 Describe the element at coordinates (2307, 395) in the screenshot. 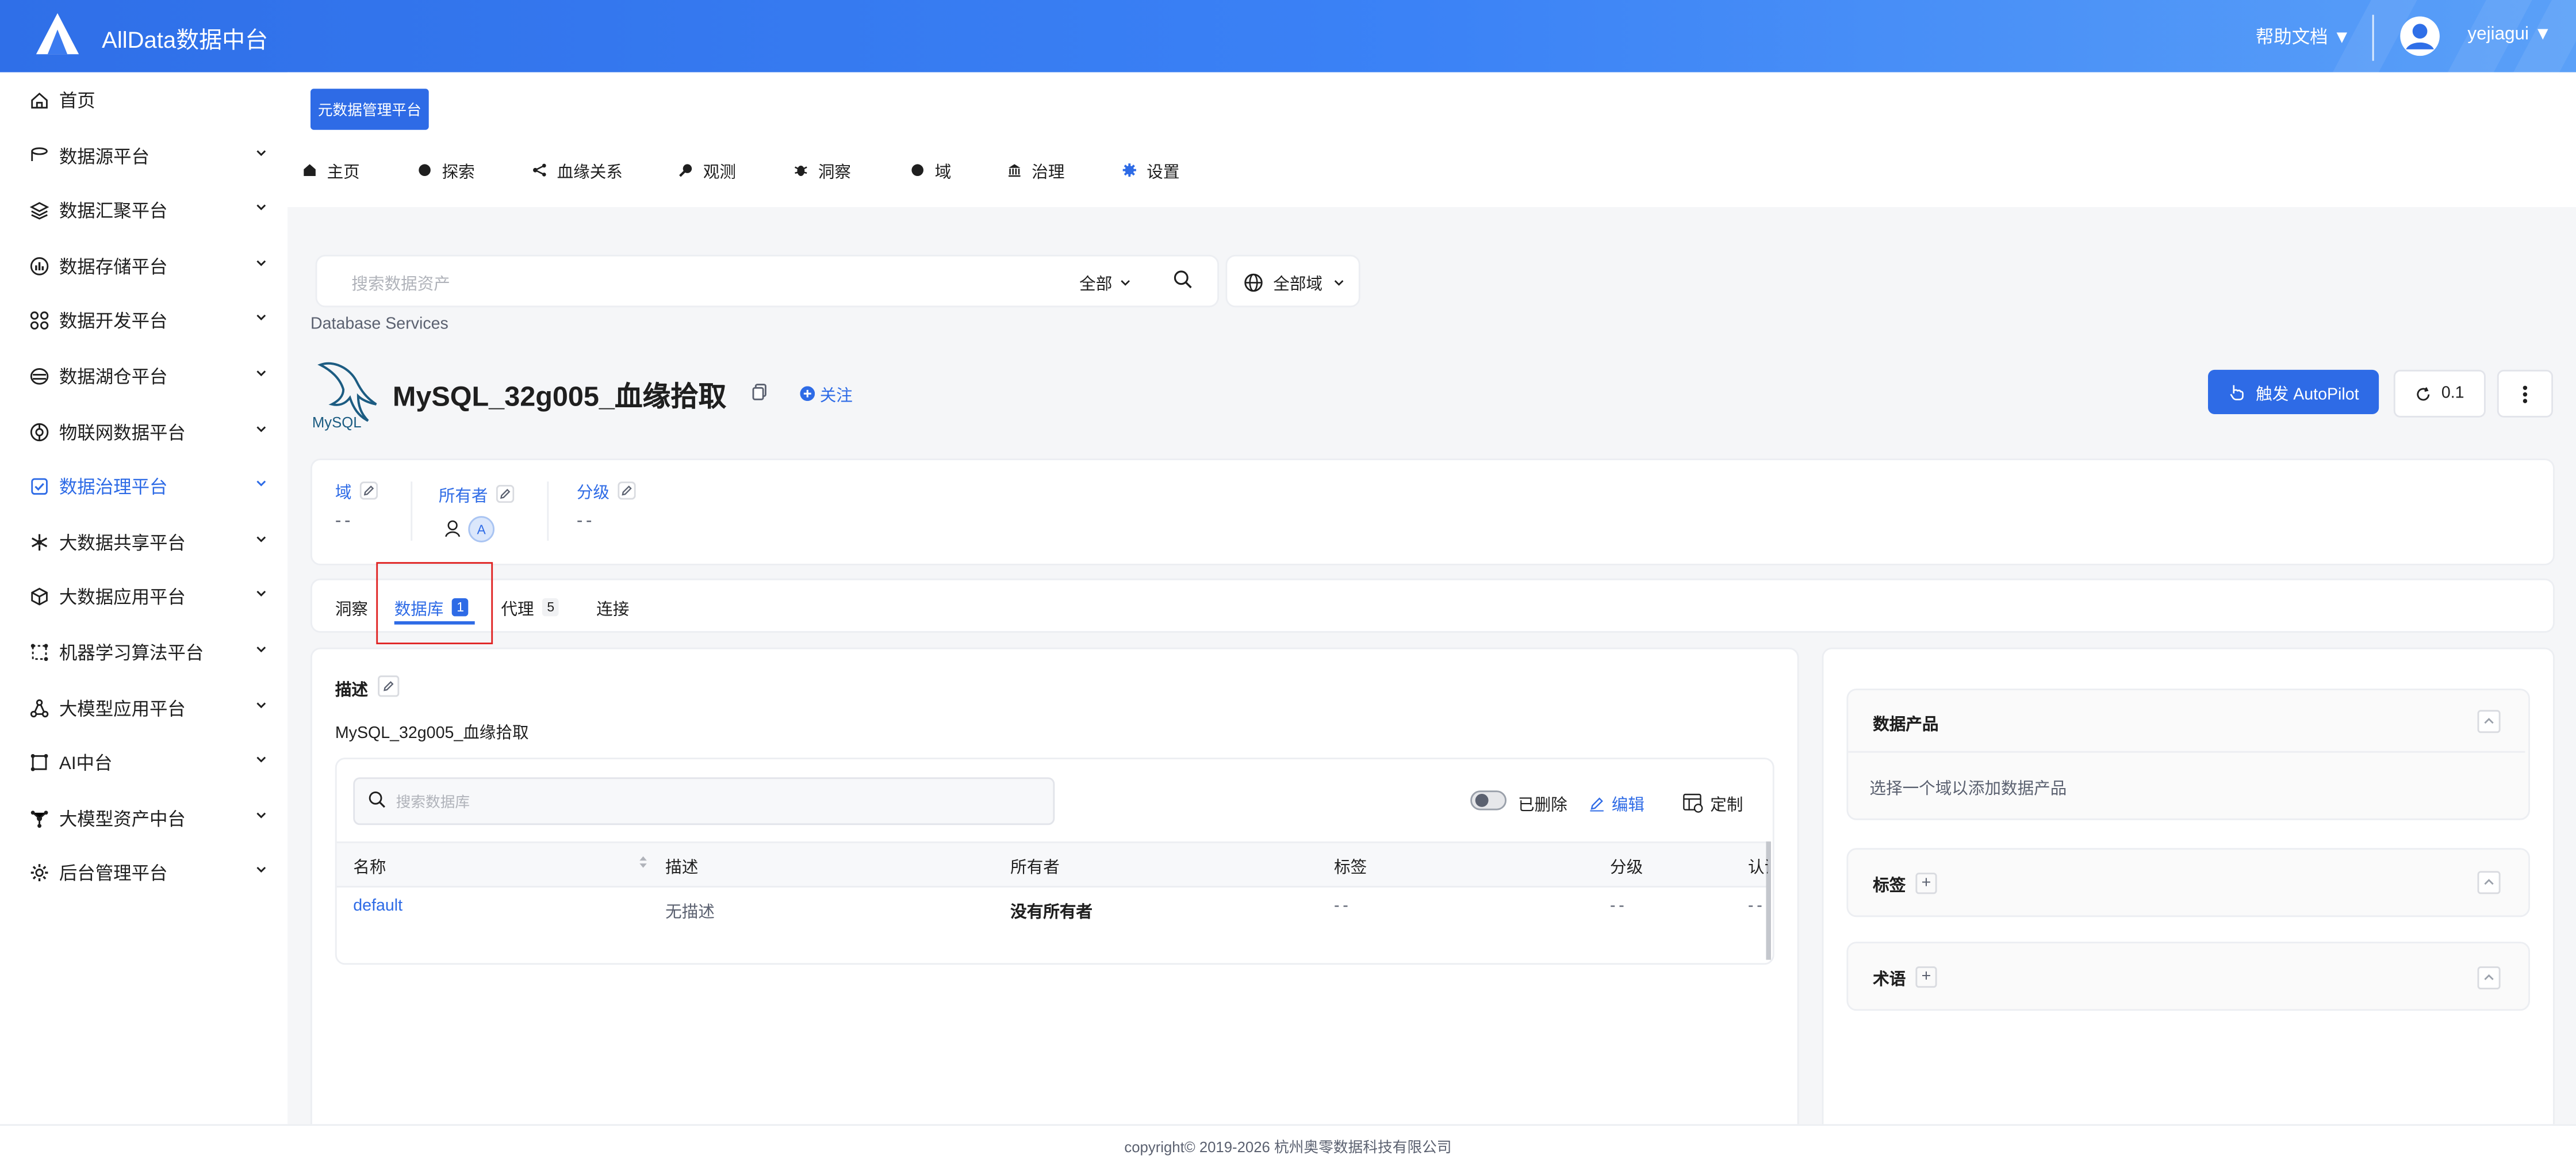

I see `autopilot-label: 触发 AutoPilot` at that location.